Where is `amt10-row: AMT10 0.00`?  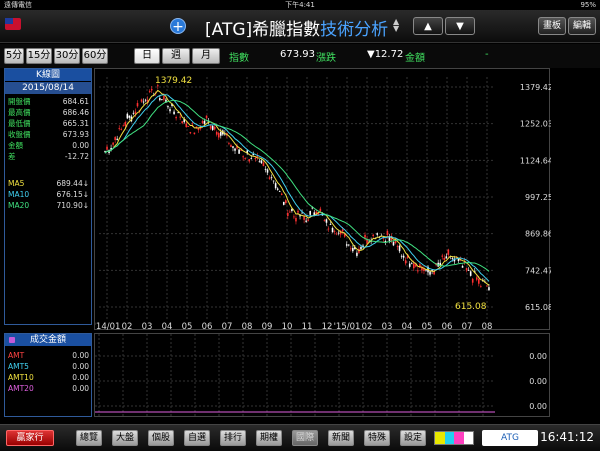
amt10-row: AMT10 0.00 is located at coordinates (48, 377).